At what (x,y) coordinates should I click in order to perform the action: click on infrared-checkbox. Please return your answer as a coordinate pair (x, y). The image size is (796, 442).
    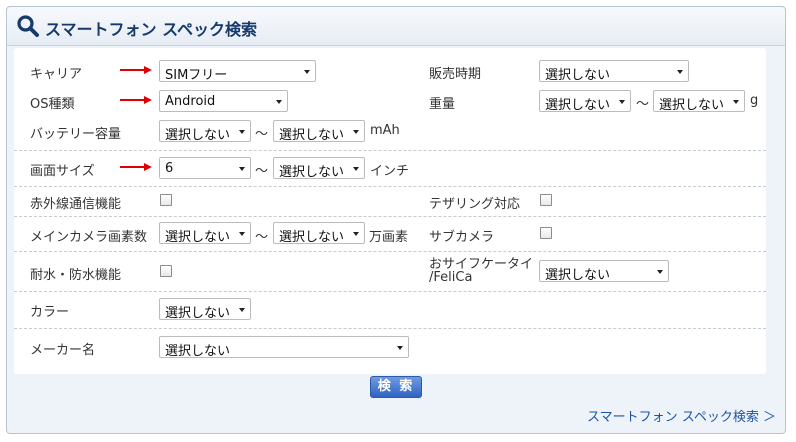
    Looking at the image, I should click on (166, 200).